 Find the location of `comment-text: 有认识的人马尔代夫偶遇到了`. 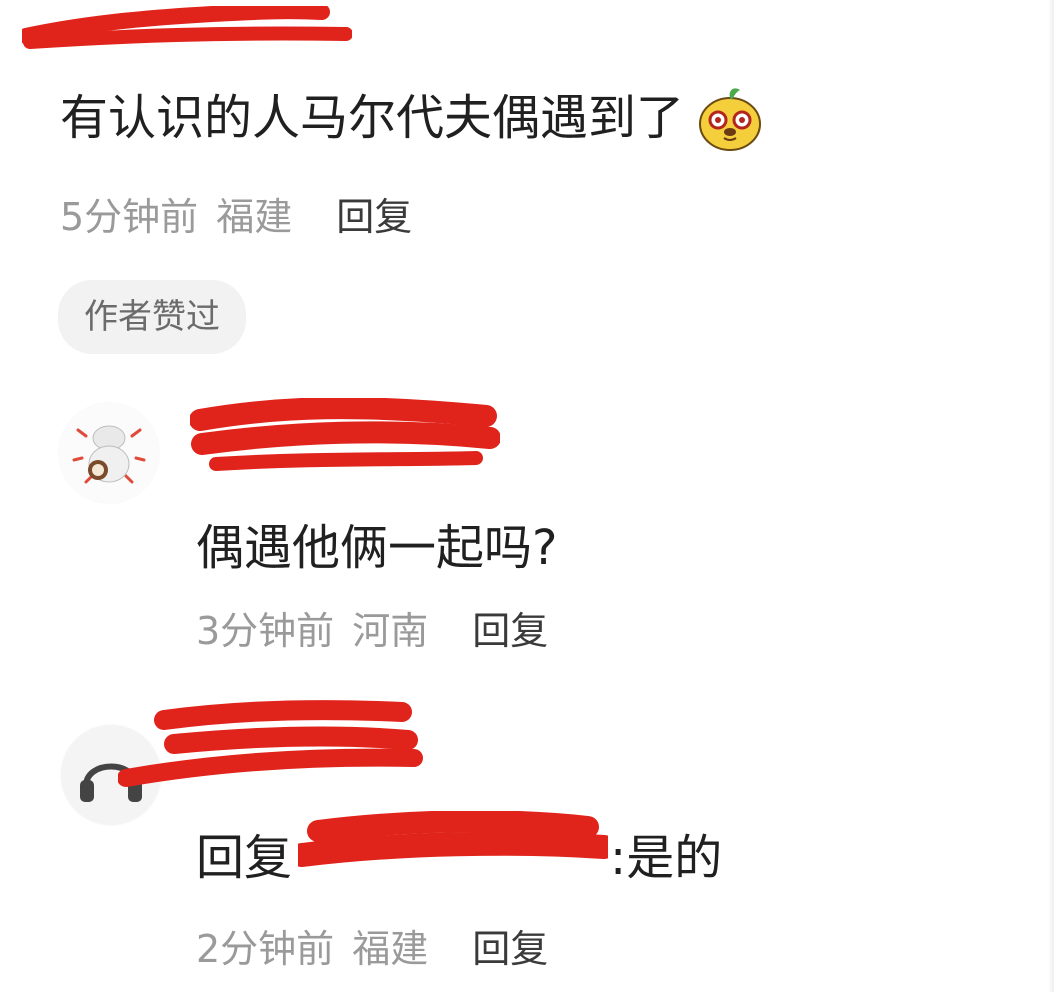

comment-text: 有认识的人马尔代夫偶遇到了 is located at coordinates (413, 118).